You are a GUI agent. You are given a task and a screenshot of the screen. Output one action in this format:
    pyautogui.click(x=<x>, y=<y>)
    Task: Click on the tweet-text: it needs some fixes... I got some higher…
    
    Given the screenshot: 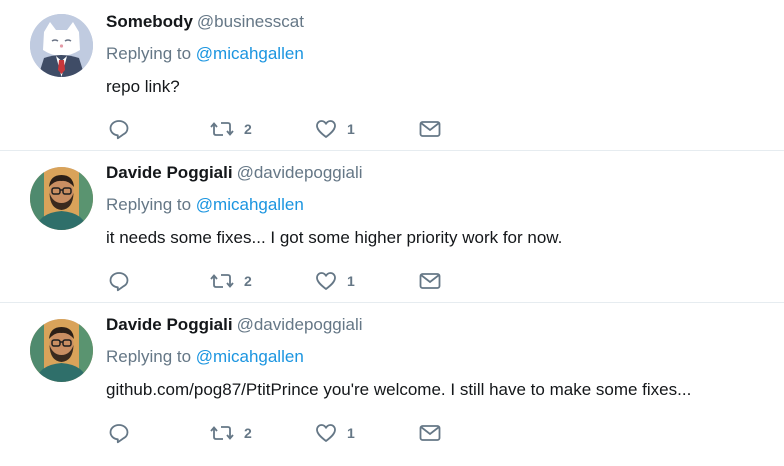 What is the action you would take?
    pyautogui.click(x=334, y=237)
    